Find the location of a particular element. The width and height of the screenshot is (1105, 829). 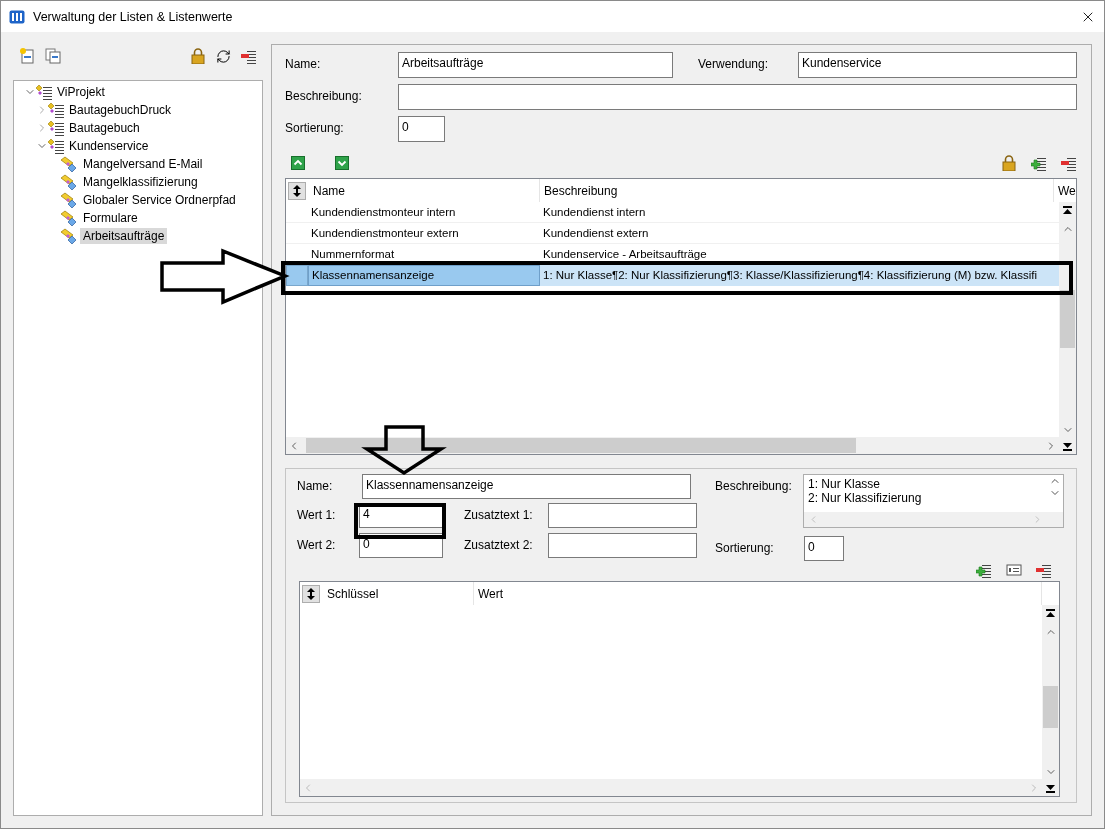

app-icon is located at coordinates (17, 16).